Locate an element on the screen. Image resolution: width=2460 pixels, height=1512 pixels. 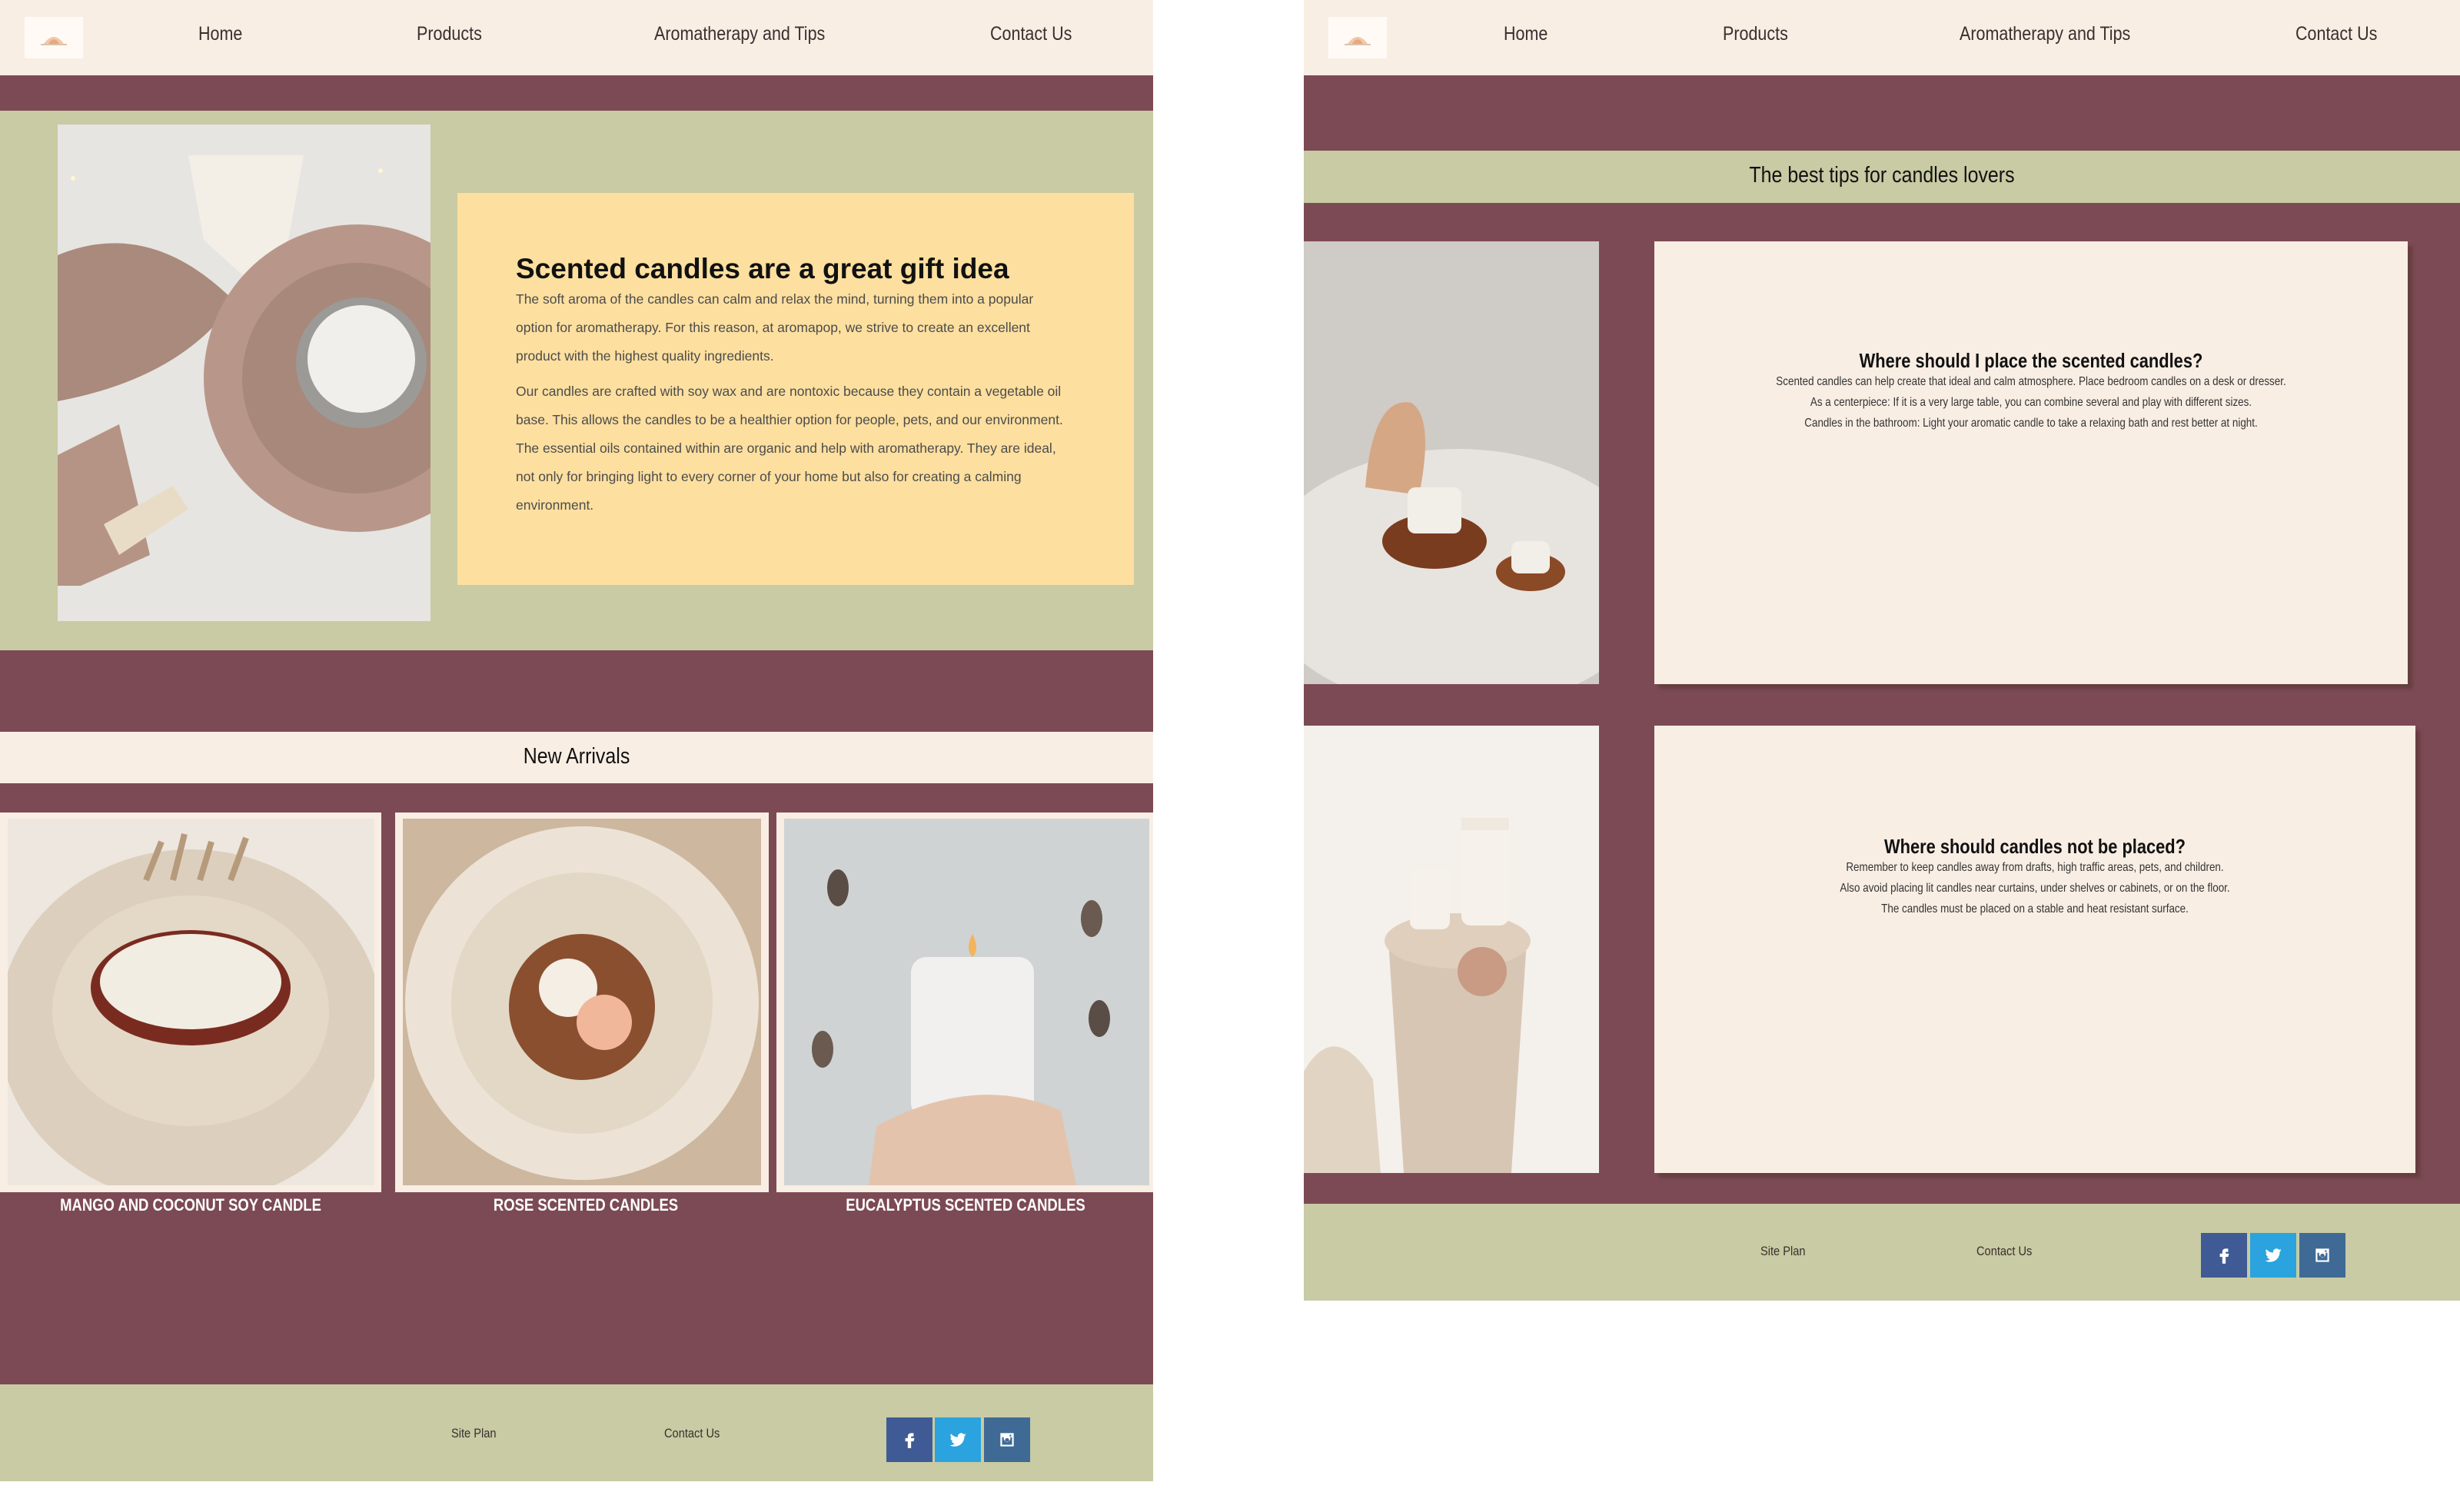
rose-candles-photo is located at coordinates (582, 1002).